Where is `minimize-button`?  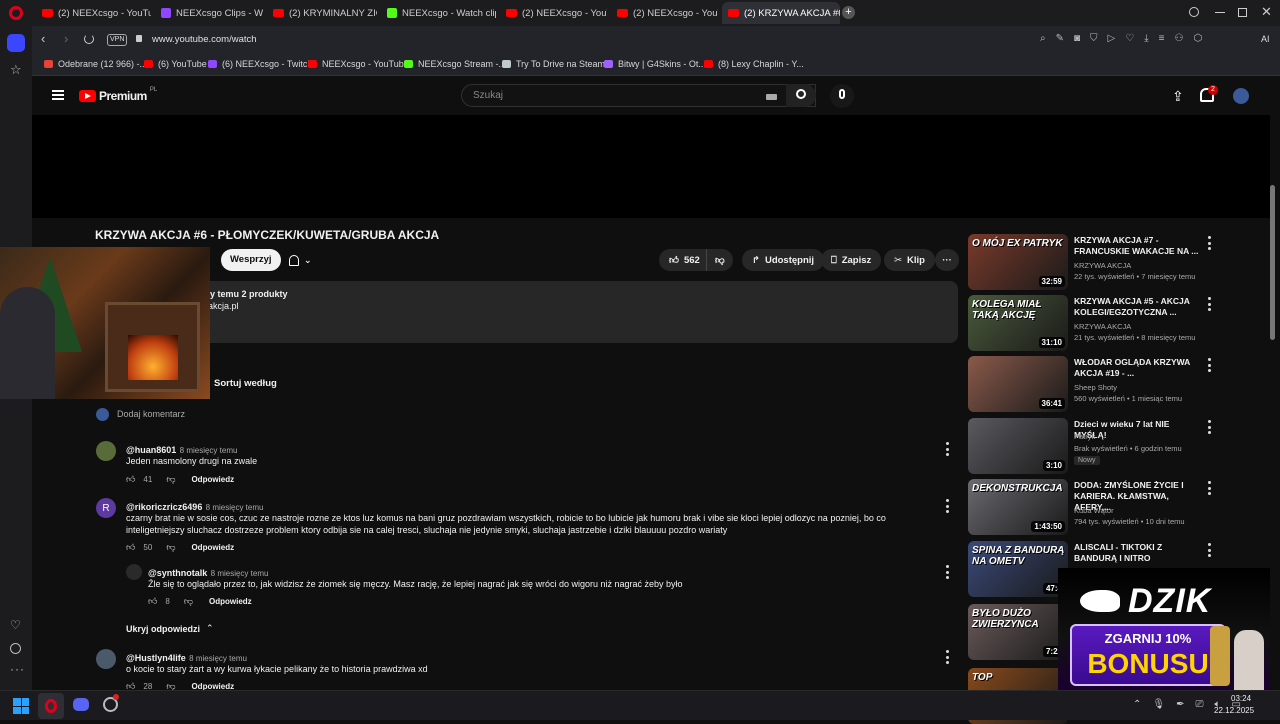 minimize-button is located at coordinates (1220, 12).